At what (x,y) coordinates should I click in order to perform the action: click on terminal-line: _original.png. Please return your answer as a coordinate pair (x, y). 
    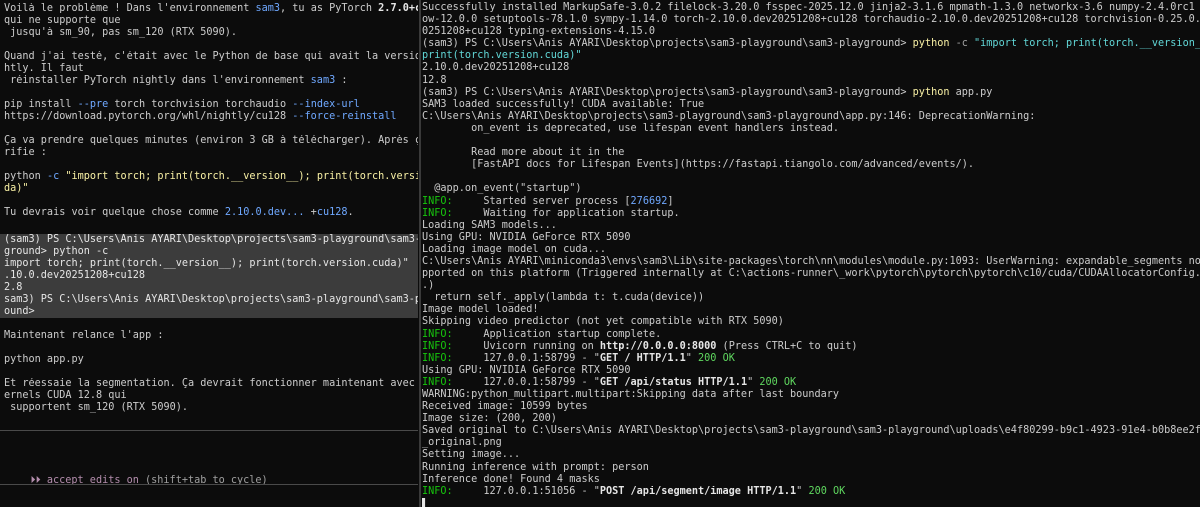
    Looking at the image, I should click on (811, 443).